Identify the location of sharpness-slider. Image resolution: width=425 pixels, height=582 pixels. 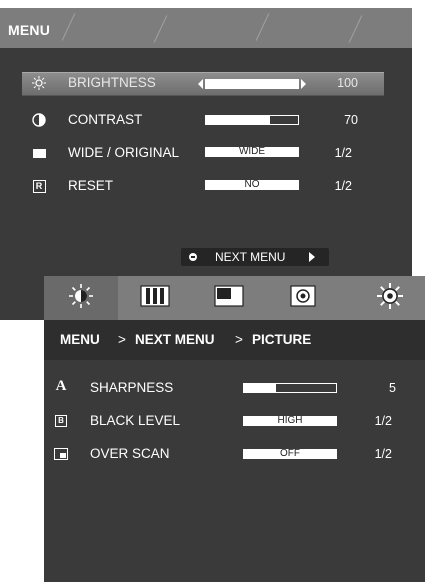
(290, 388).